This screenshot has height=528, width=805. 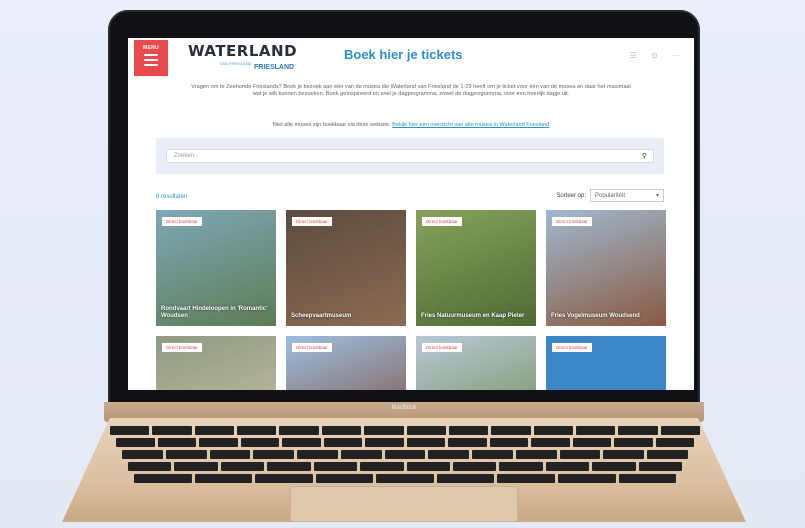 What do you see at coordinates (404, 504) in the screenshot?
I see `trackpad` at bounding box center [404, 504].